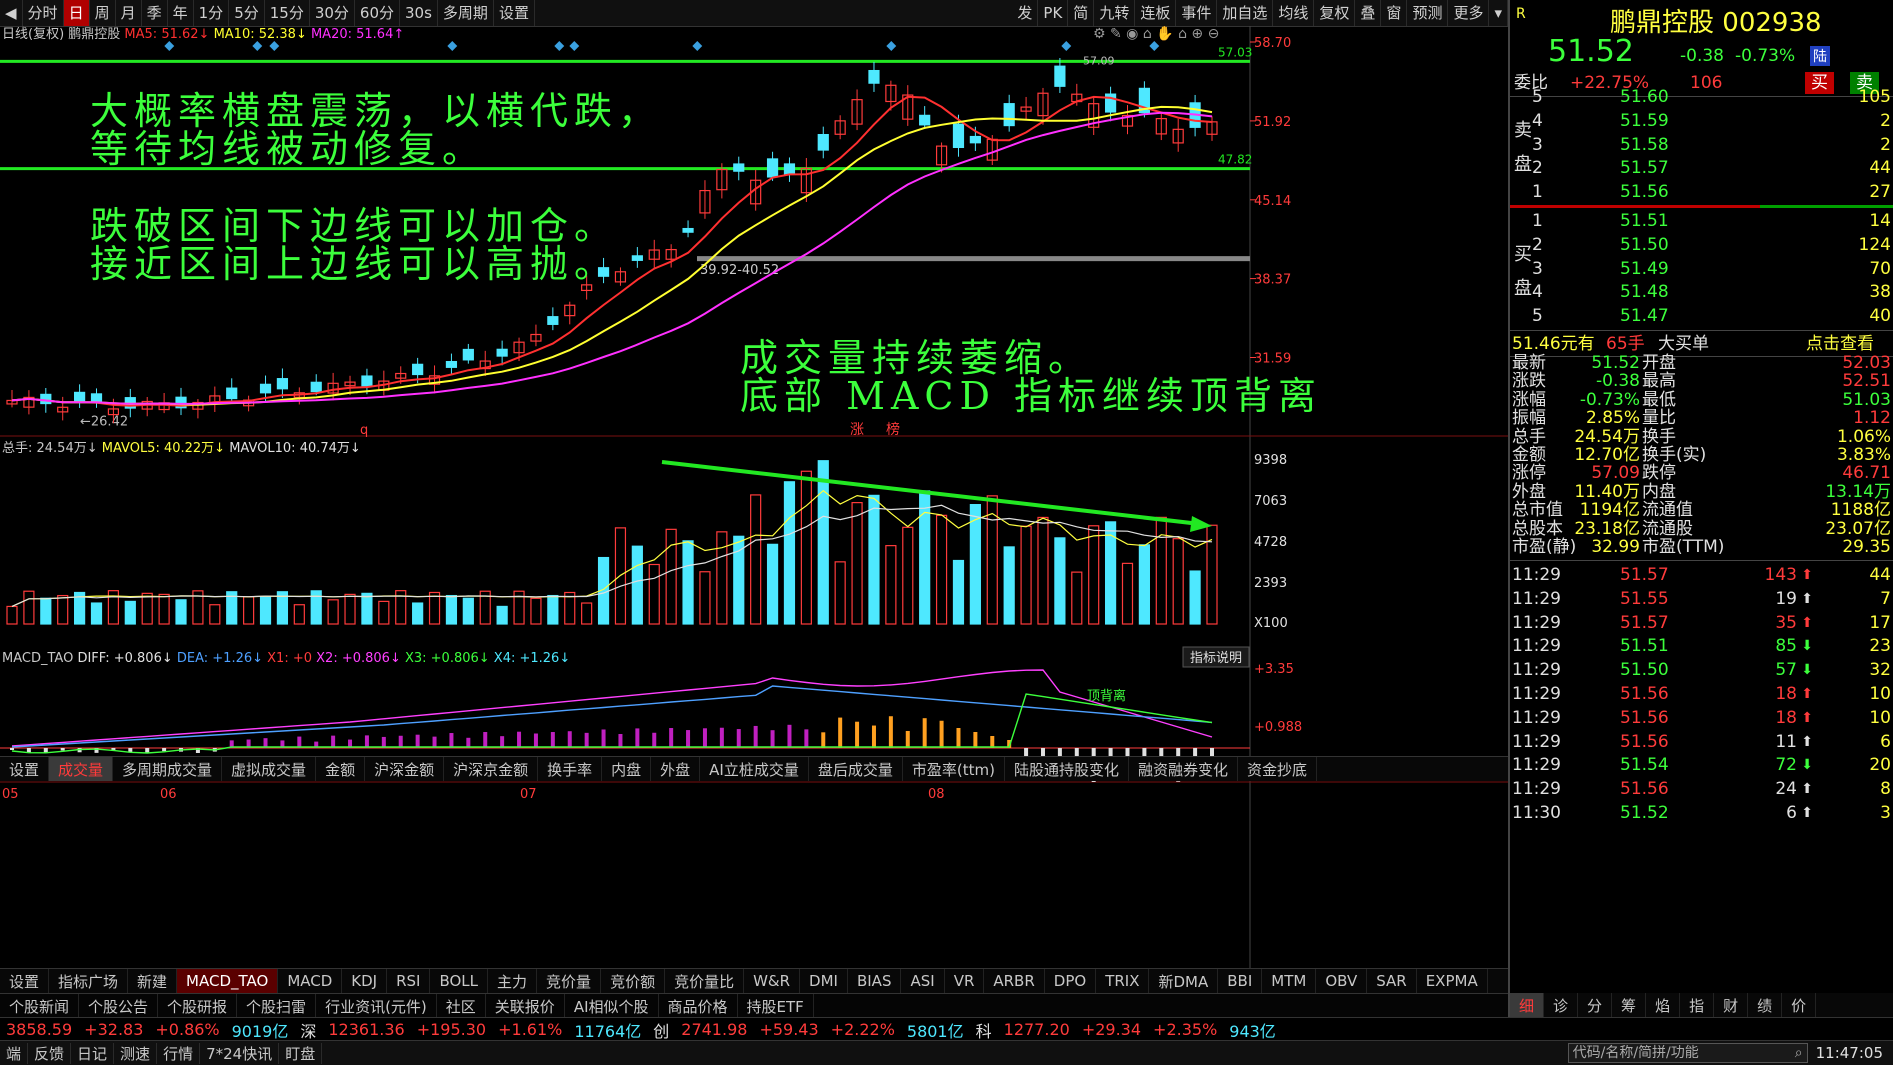  What do you see at coordinates (1840, 344) in the screenshot?
I see `big-order-link: 点击查看` at bounding box center [1840, 344].